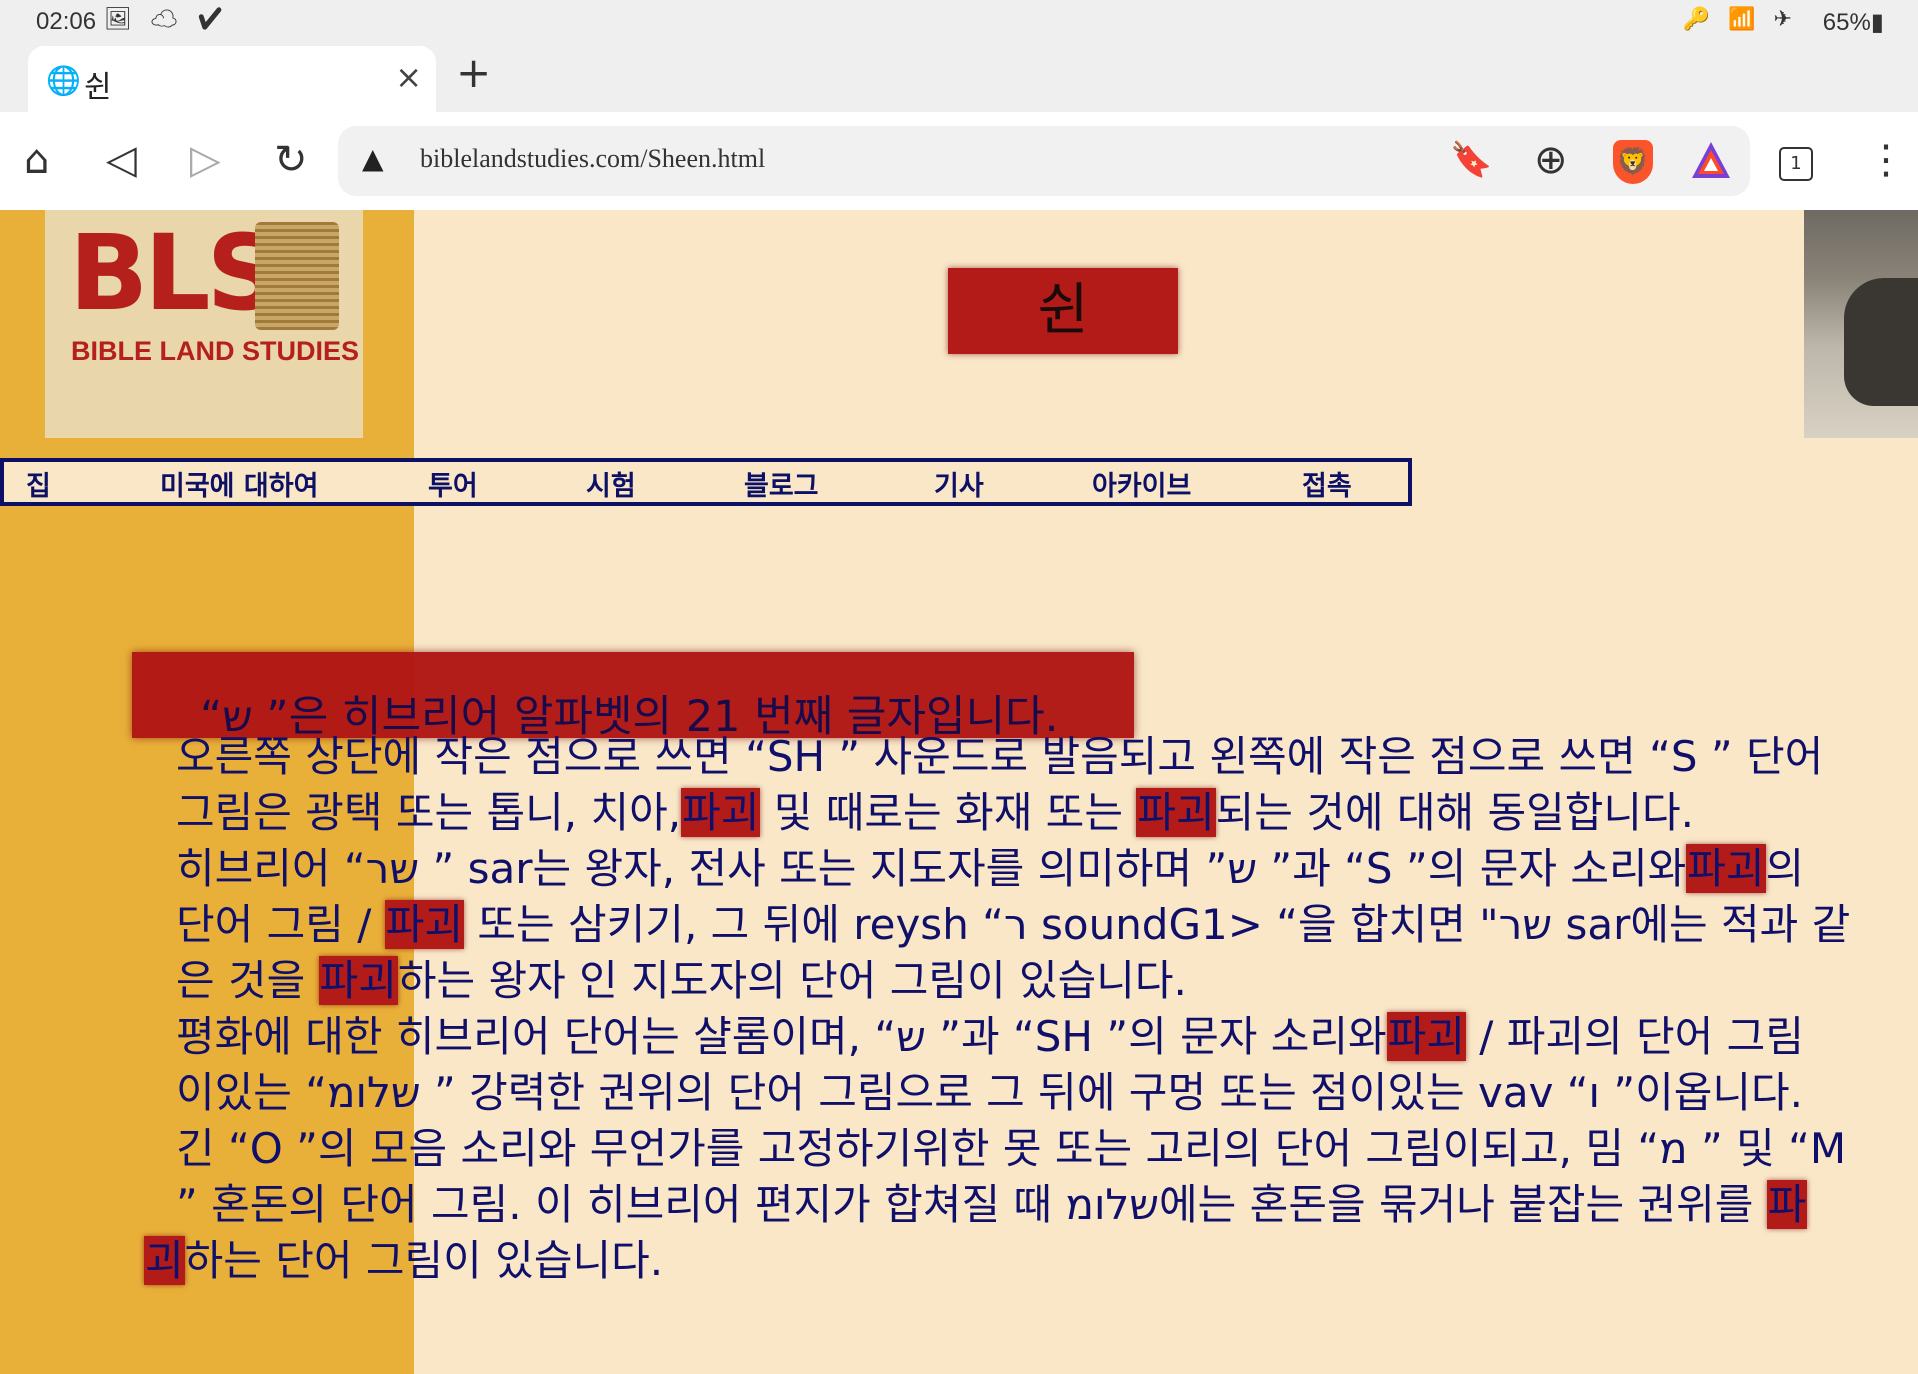 This screenshot has width=1918, height=1374. What do you see at coordinates (1740, 18) in the screenshot?
I see `system-icons: 🔑 📶 ✈` at bounding box center [1740, 18].